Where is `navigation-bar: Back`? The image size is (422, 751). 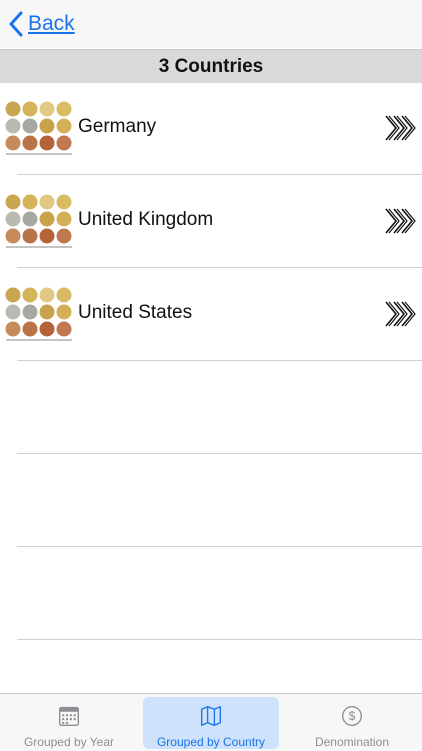 navigation-bar: Back is located at coordinates (211, 24).